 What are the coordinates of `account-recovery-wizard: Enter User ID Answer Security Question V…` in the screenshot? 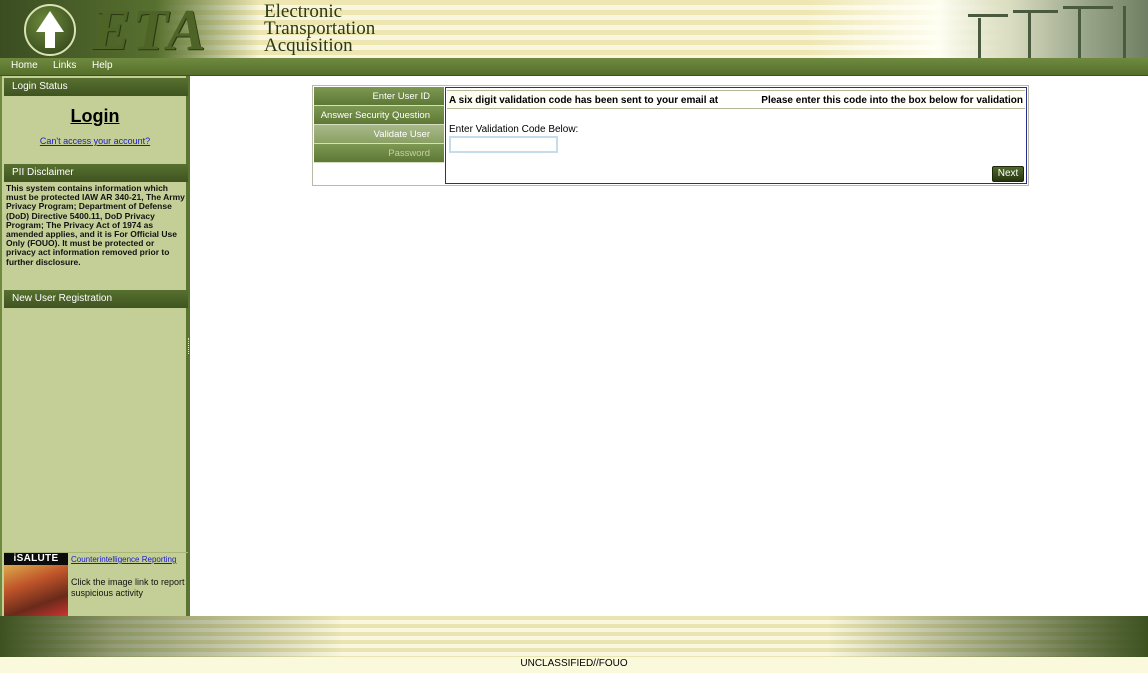 It's located at (670, 135).